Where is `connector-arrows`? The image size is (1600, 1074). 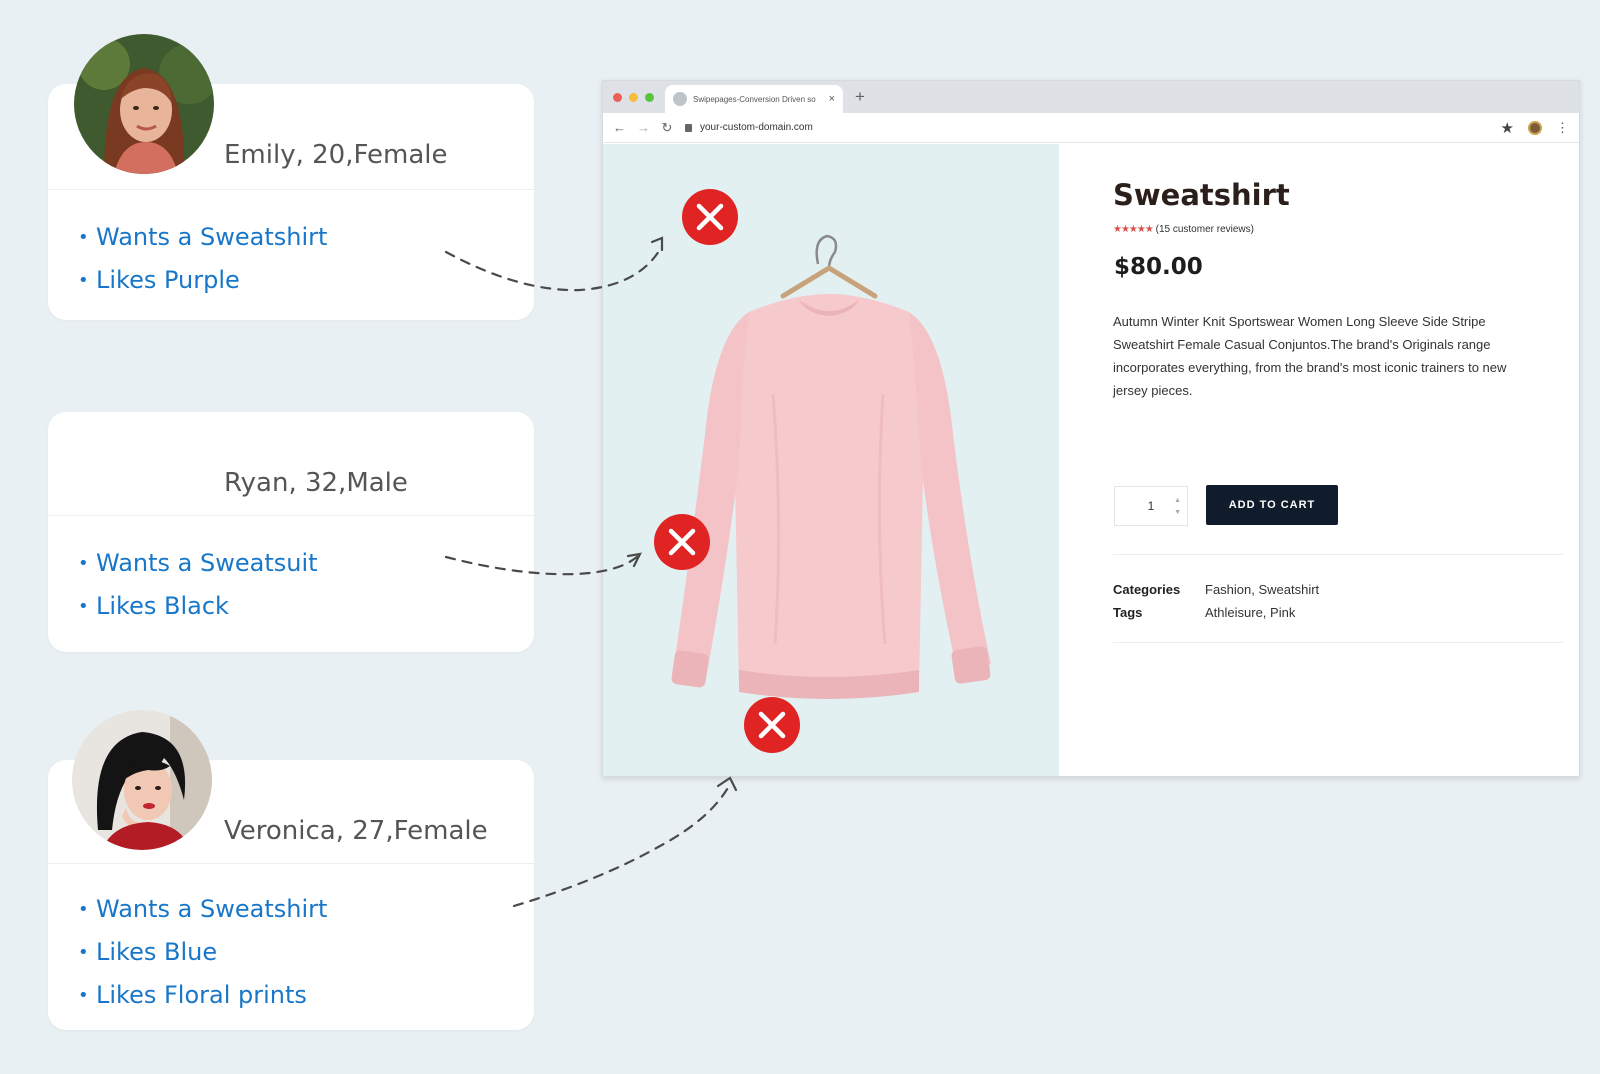
connector-arrows is located at coordinates (591, 572).